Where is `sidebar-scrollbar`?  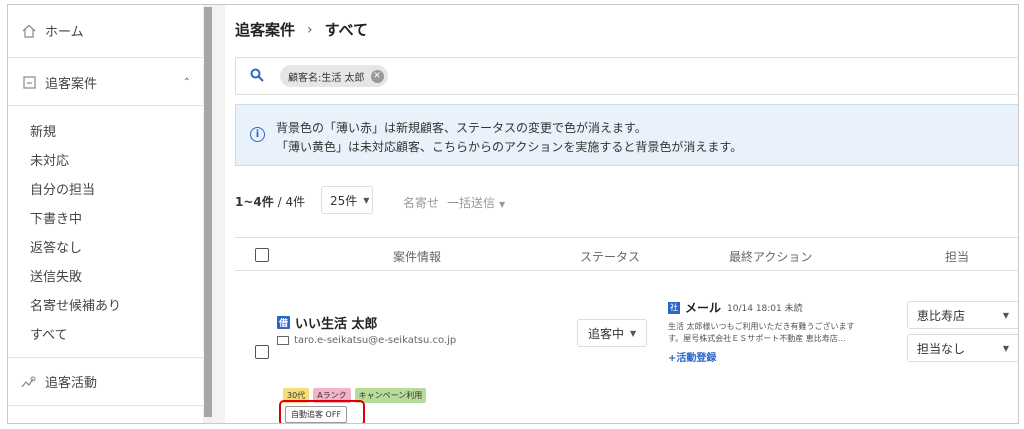
sidebar-scrollbar is located at coordinates (208, 214).